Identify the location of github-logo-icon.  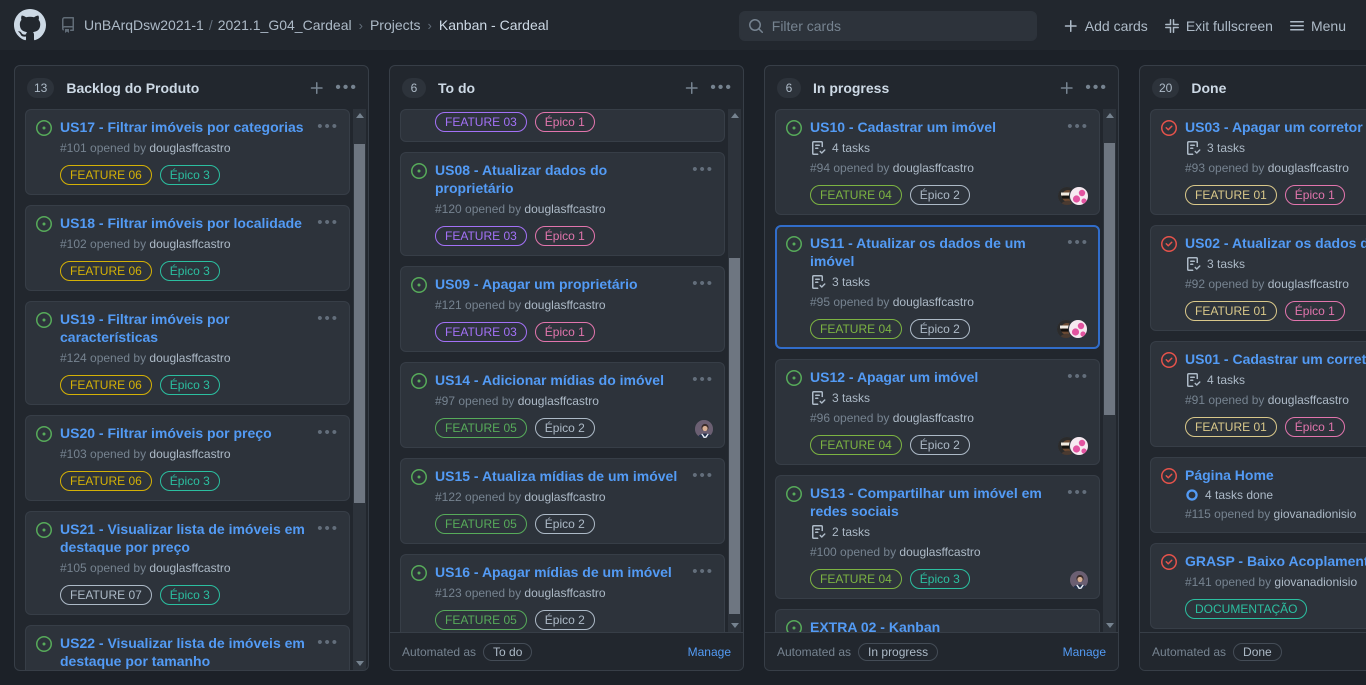
(30, 25).